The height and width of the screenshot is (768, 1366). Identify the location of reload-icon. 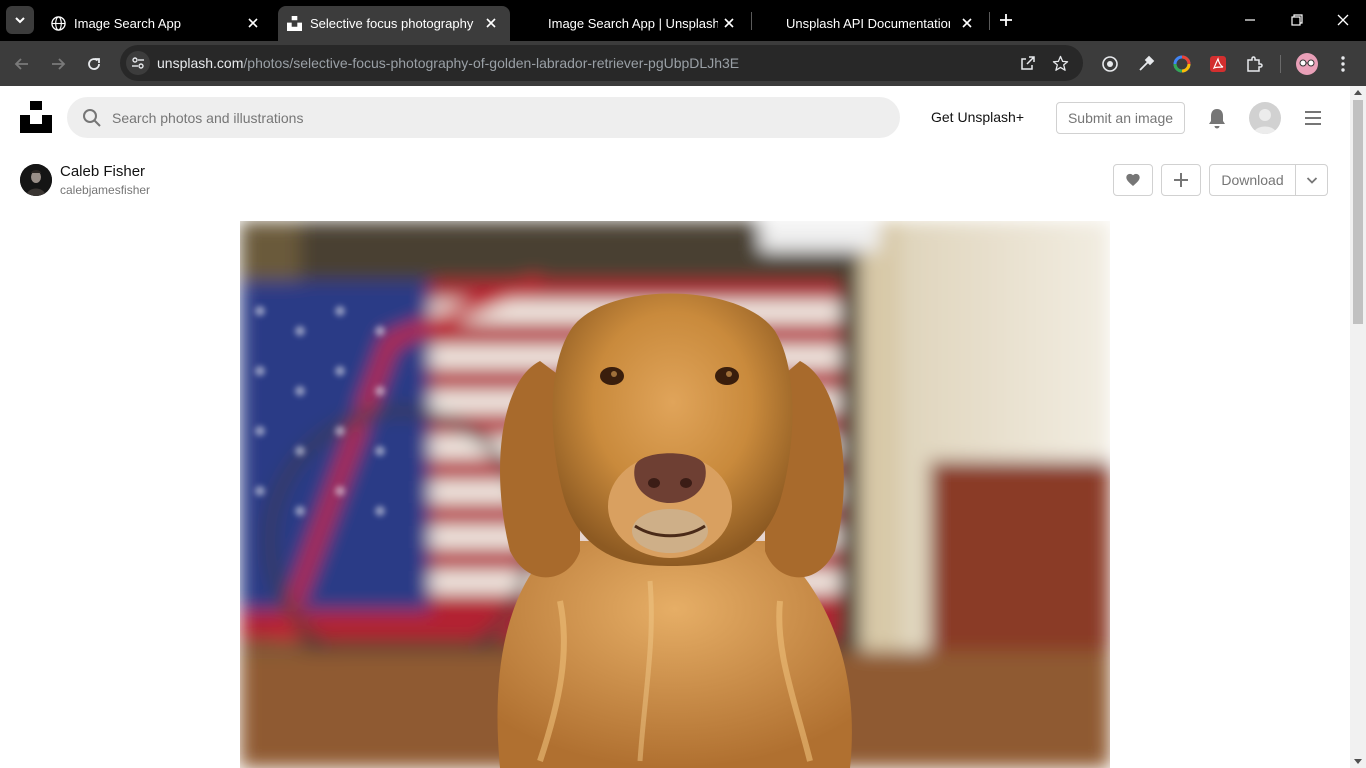
(94, 64).